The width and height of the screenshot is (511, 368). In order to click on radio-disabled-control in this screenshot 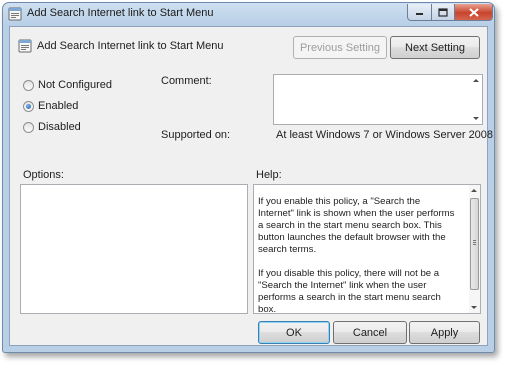, I will do `click(28, 127)`.